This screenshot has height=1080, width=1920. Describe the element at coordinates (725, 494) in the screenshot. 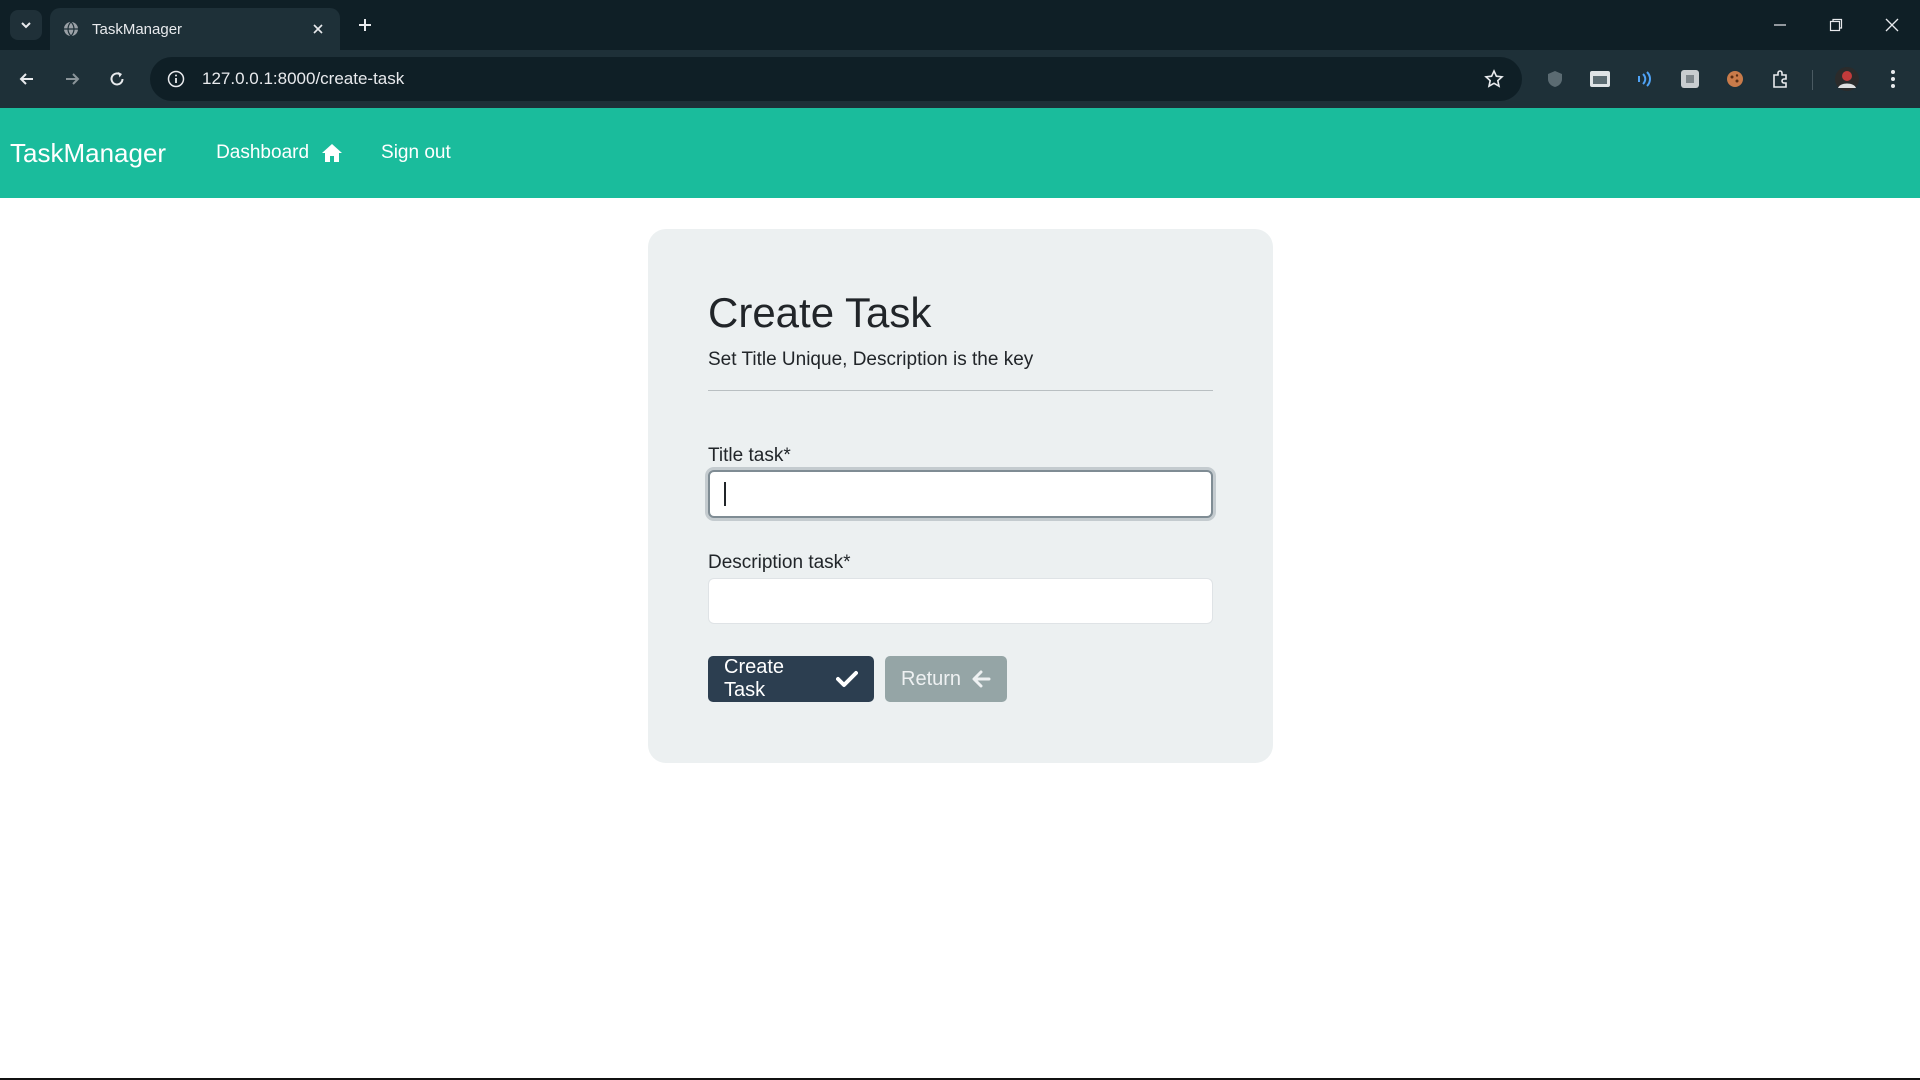

I see `text-caret` at that location.